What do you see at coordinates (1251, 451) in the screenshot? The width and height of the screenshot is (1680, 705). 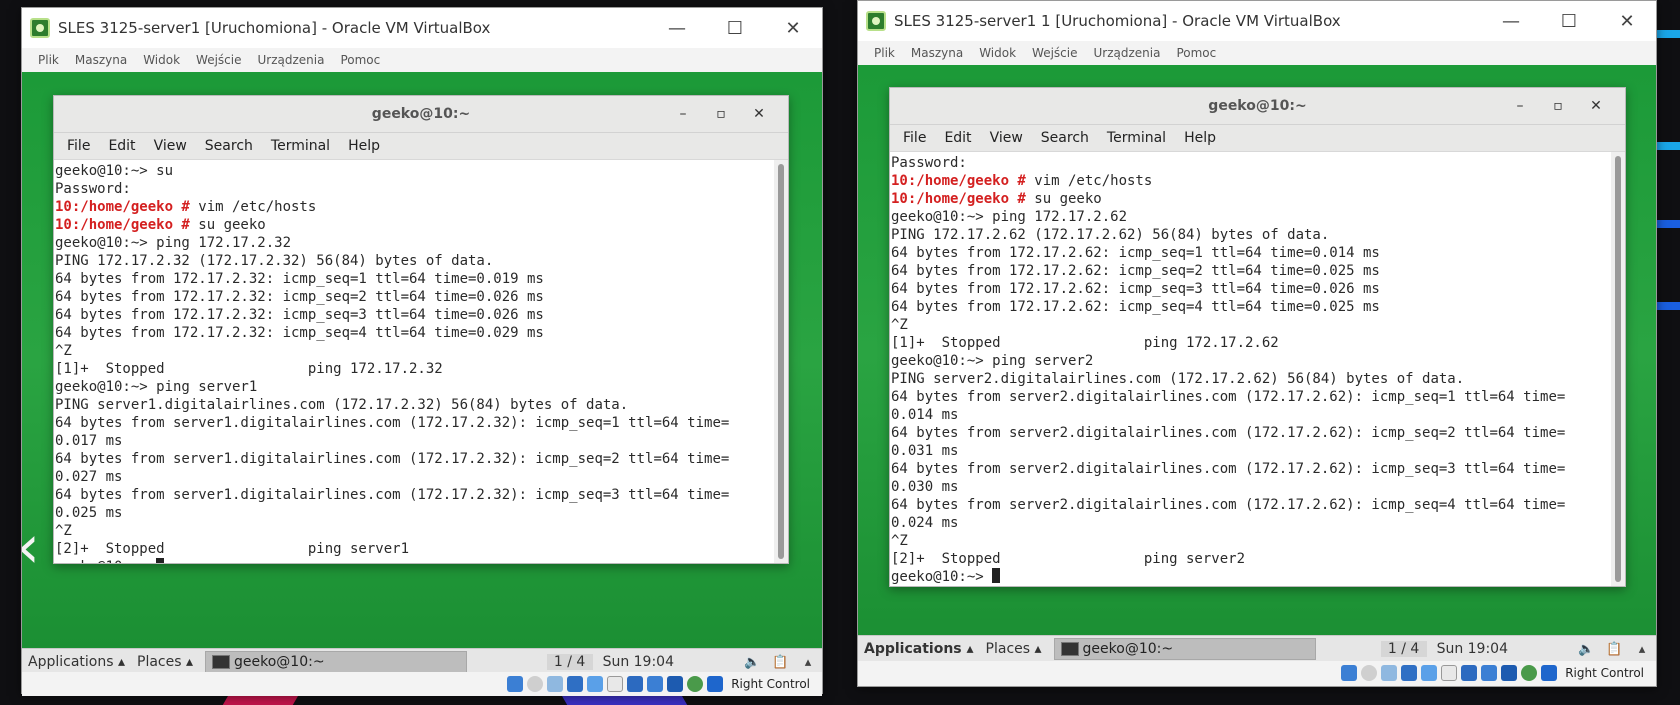 I see `terminal-line: 0.031 ms` at bounding box center [1251, 451].